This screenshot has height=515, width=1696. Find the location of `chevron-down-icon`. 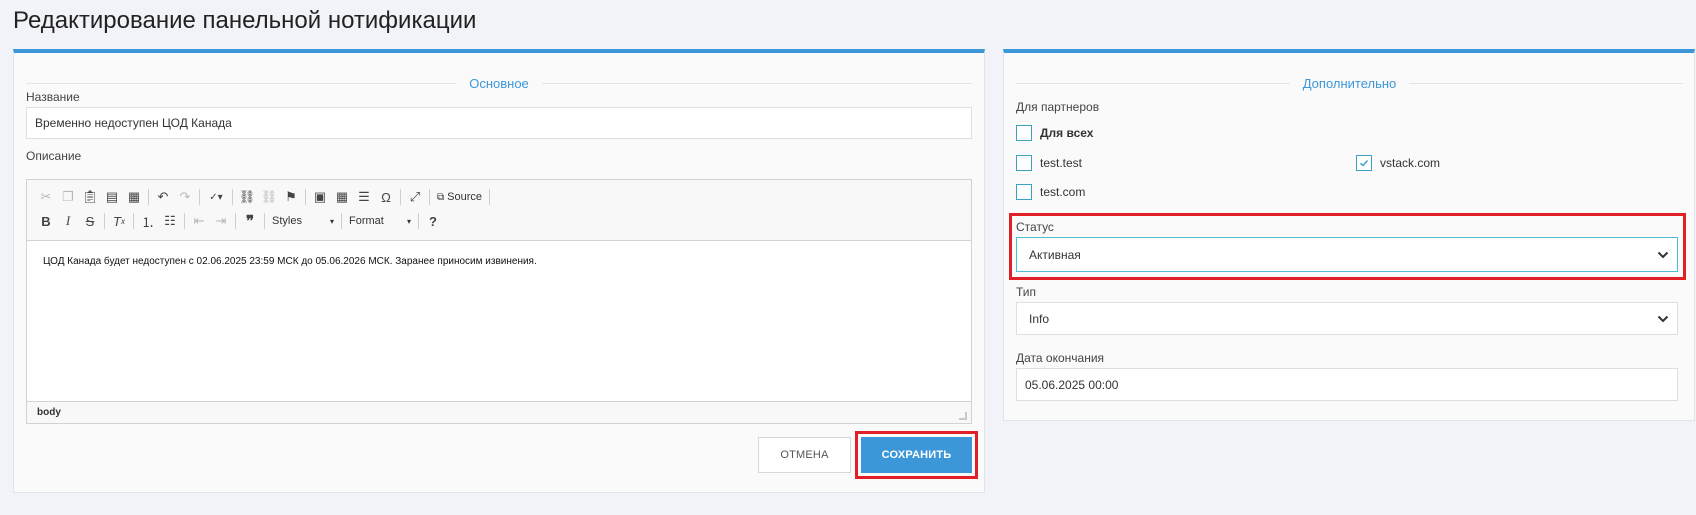

chevron-down-icon is located at coordinates (1663, 318).